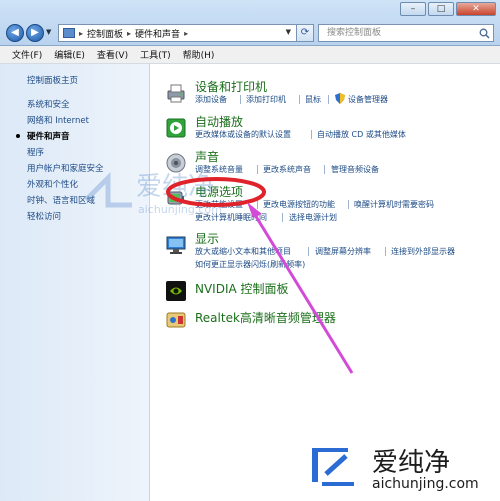 The height and width of the screenshot is (501, 500). What do you see at coordinates (231, 86) in the screenshot?
I see `category-devices-printers: 设备和打印机` at bounding box center [231, 86].